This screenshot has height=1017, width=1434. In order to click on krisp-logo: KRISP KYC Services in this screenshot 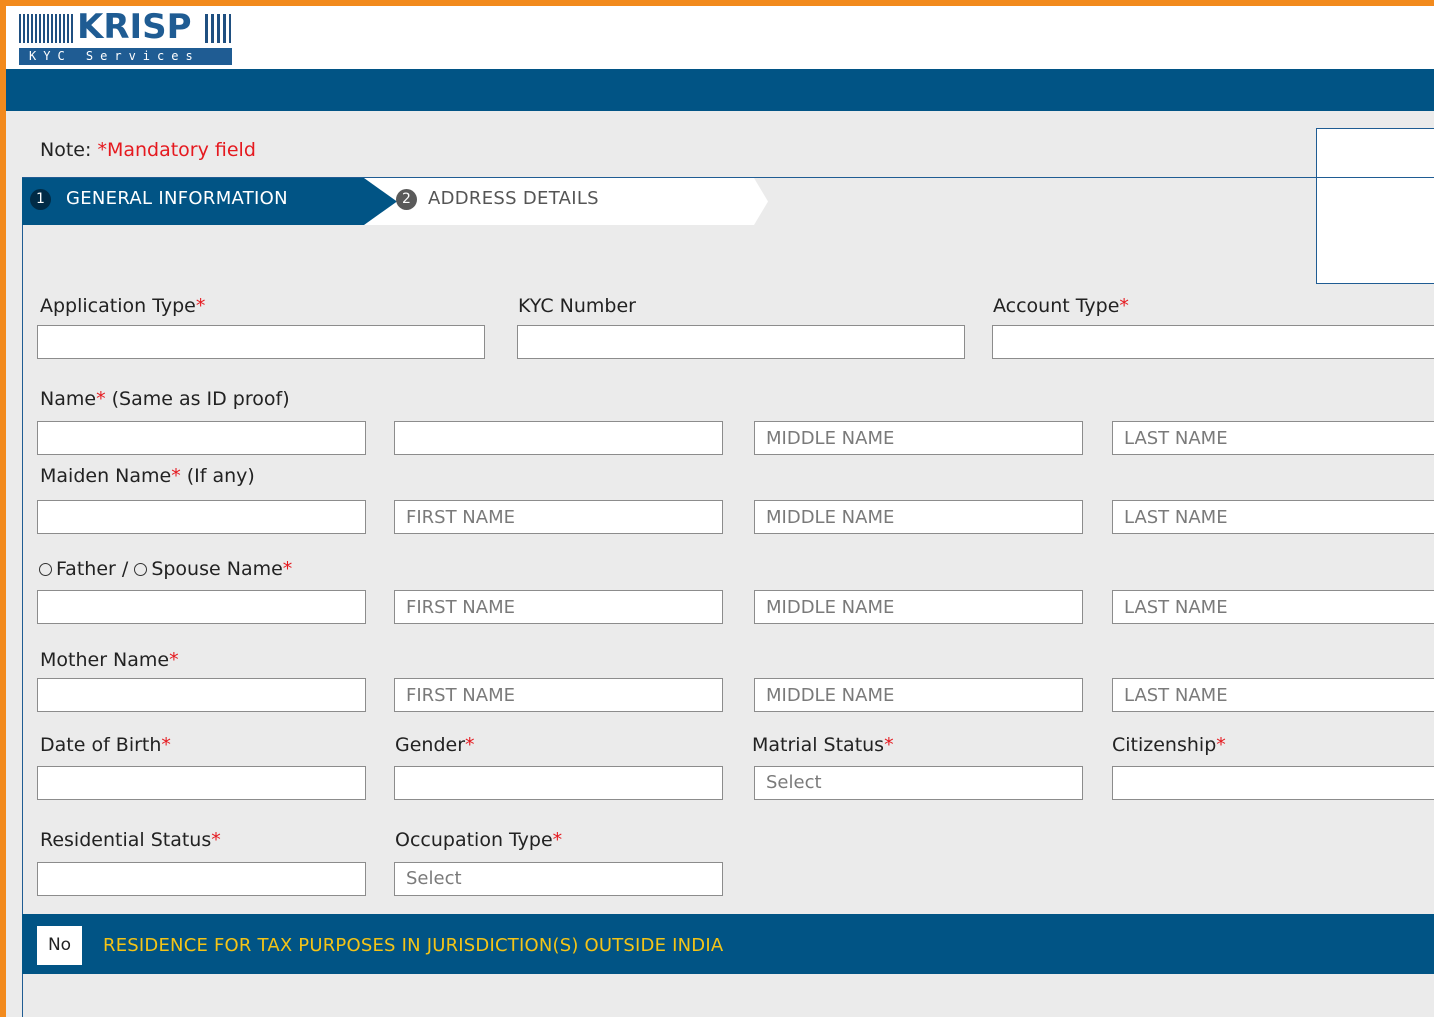, I will do `click(125, 36)`.